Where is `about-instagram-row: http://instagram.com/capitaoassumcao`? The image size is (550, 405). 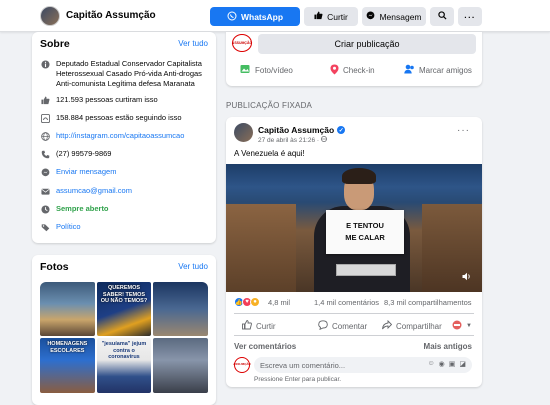 about-instagram-row: http://instagram.com/capitaoassumcao is located at coordinates (125, 136).